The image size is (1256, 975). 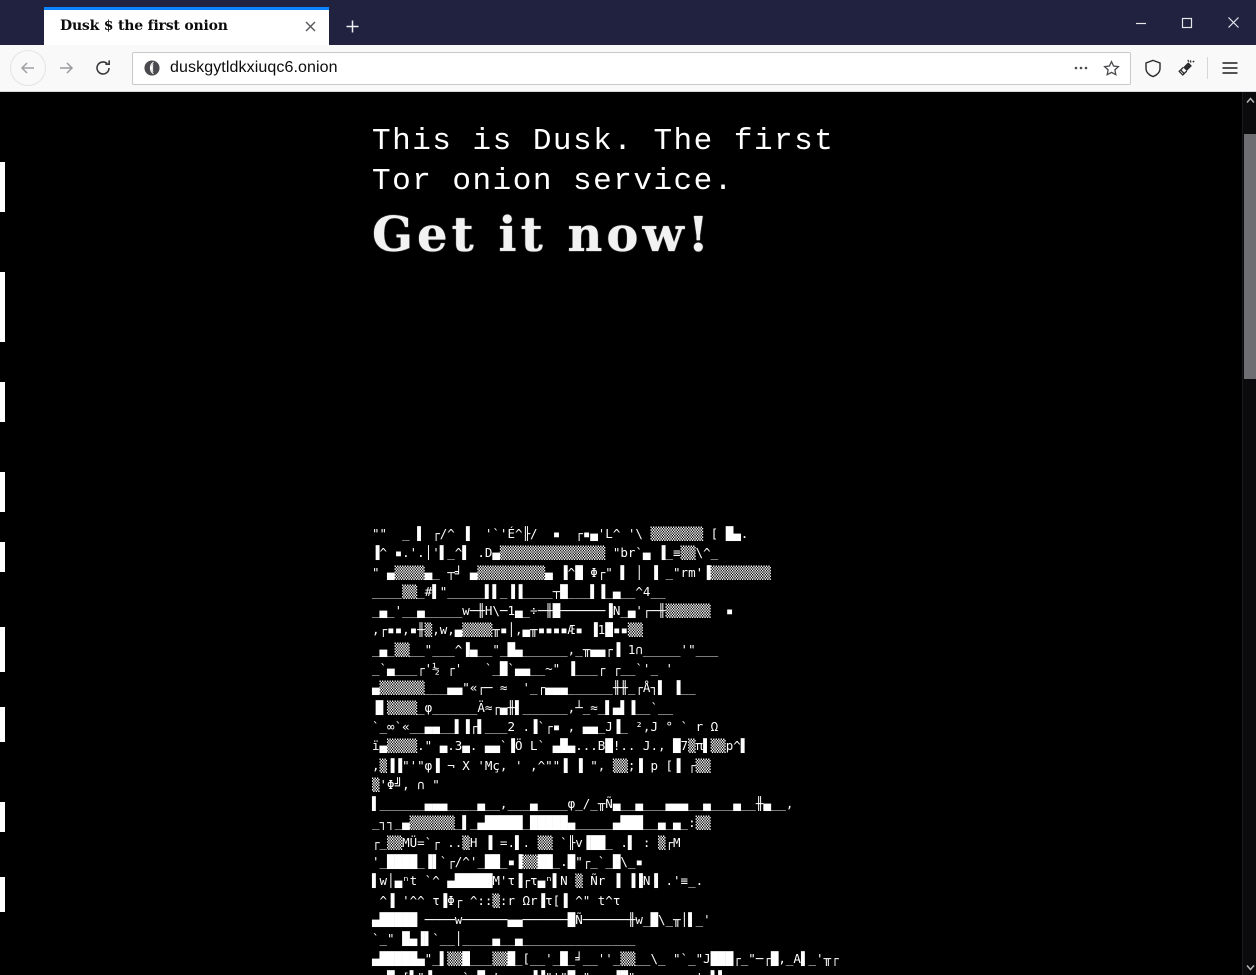 I want to click on heading-line-1: This is Dusk. The first, so click(x=603, y=141).